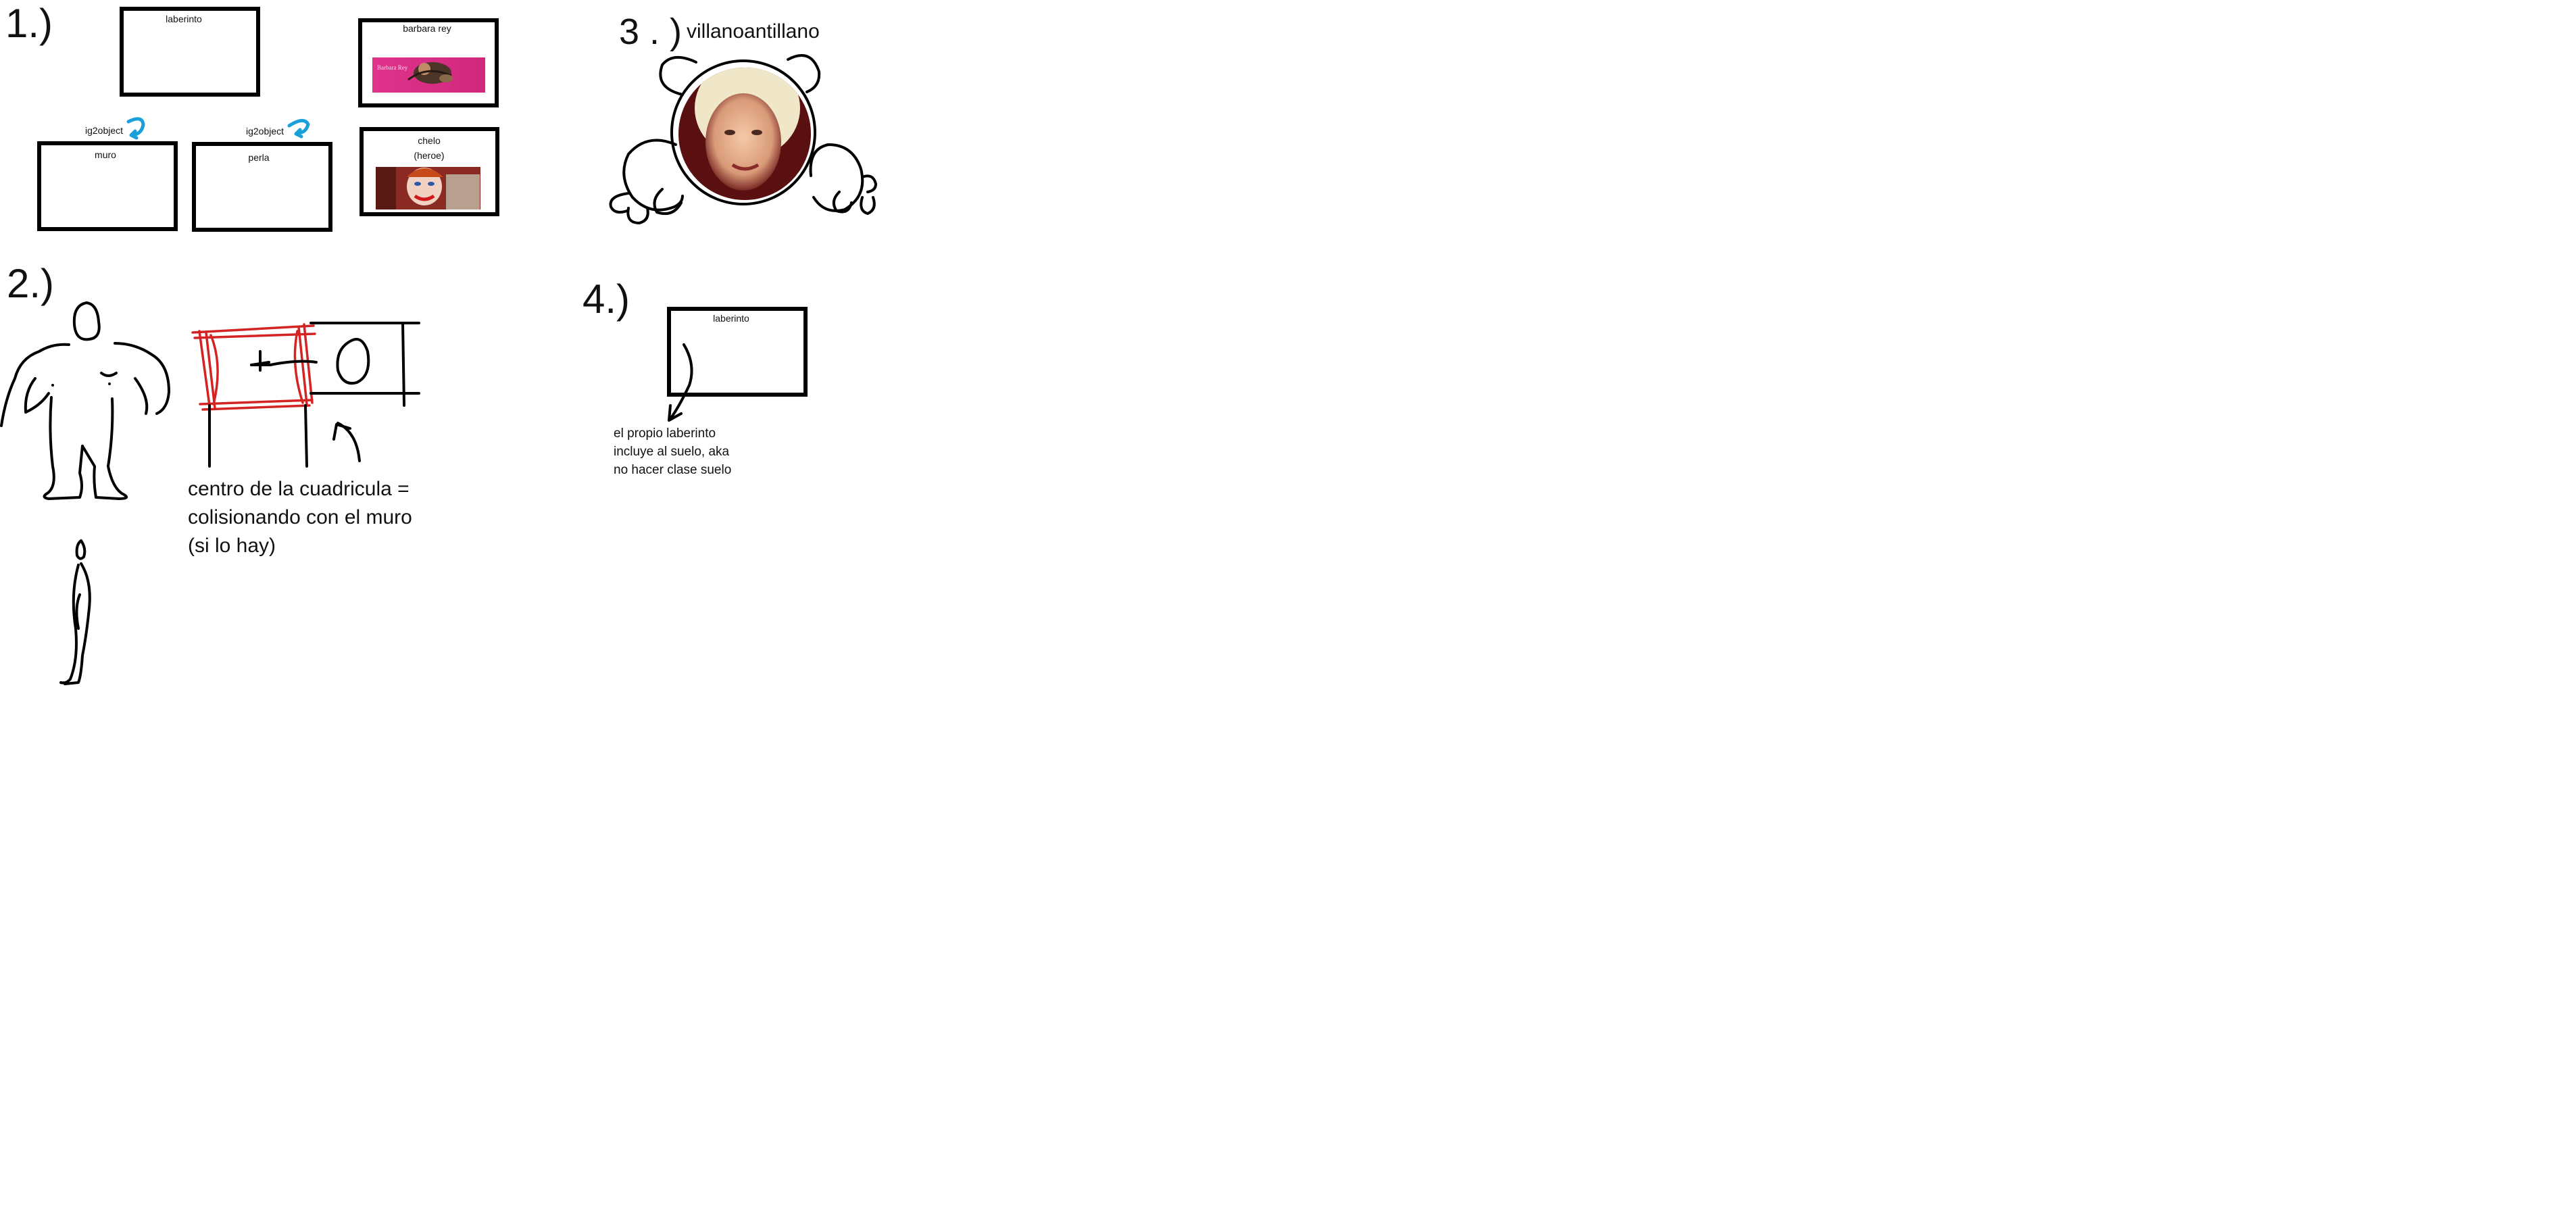 This screenshot has width=2576, height=1211. Describe the element at coordinates (754, 31) in the screenshot. I see `villain-title: villanoantillano` at that location.